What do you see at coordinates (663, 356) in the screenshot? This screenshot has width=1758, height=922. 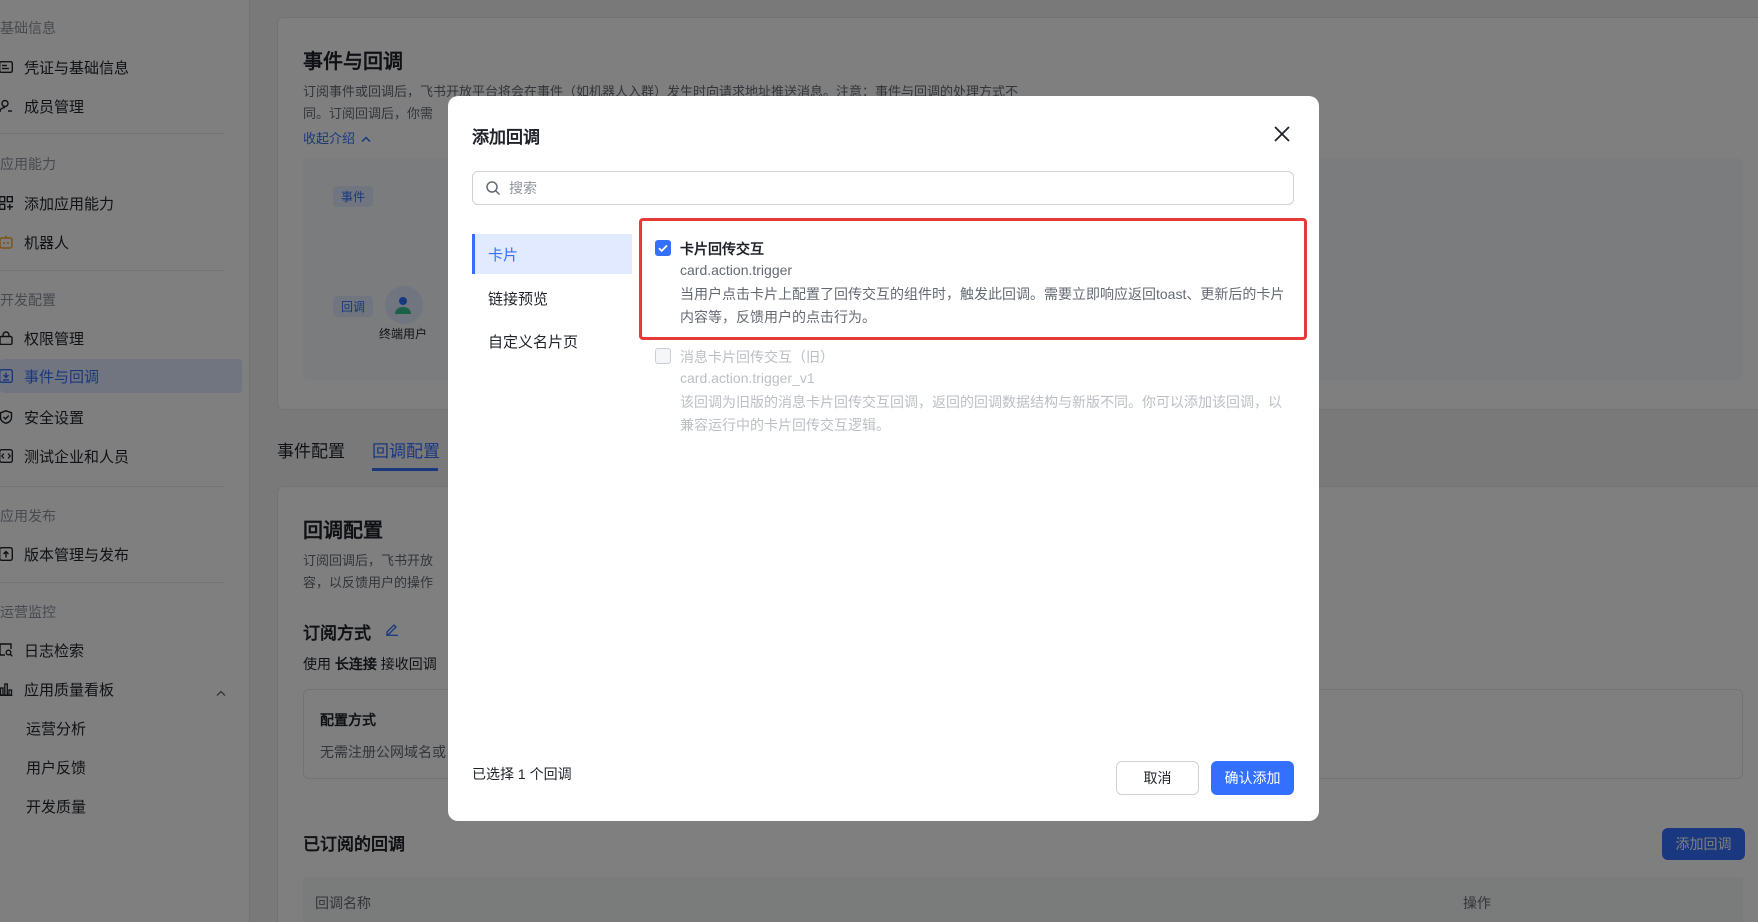 I see `option-checkbox-card-action-trigger-v1` at bounding box center [663, 356].